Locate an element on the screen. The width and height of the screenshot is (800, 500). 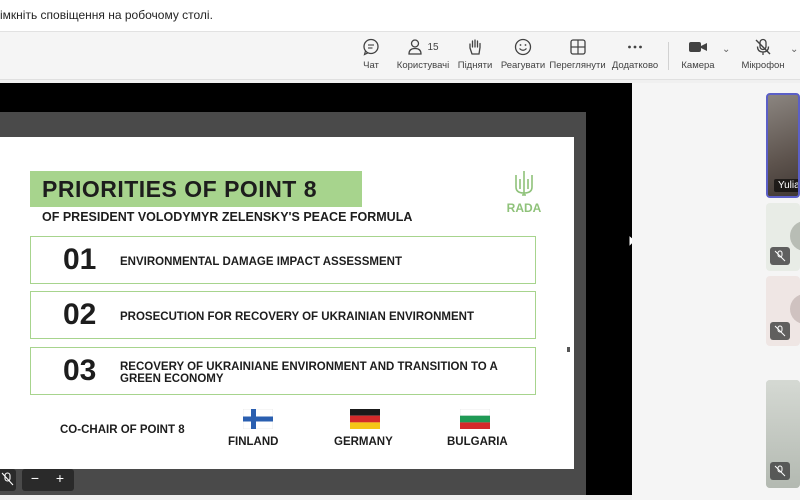
priority-number: 01 is located at coordinates (80, 259).